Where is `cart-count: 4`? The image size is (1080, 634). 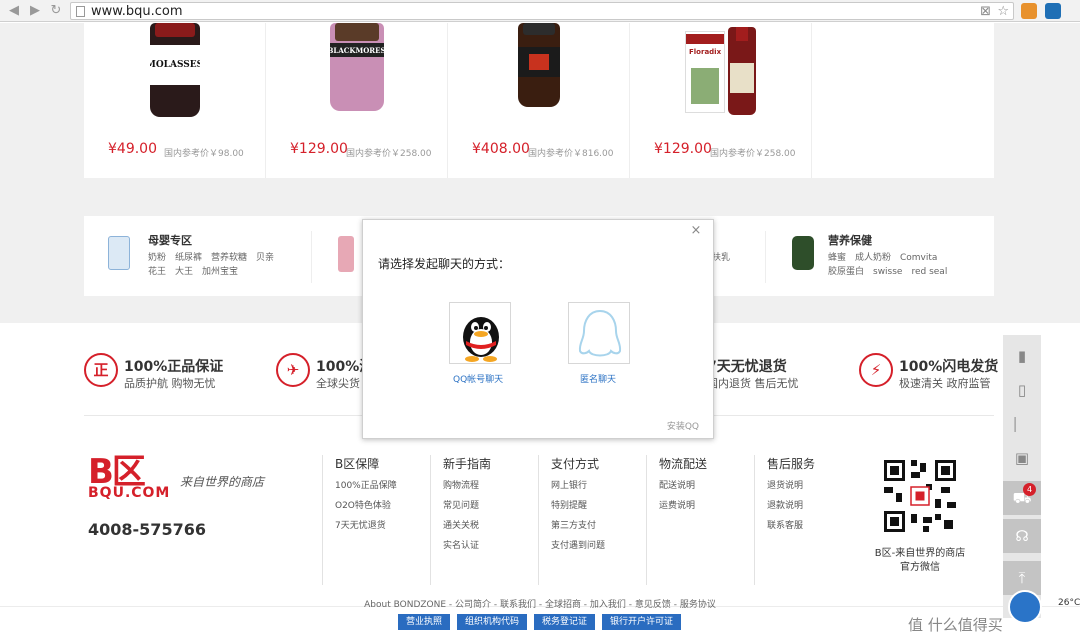 cart-count: 4 is located at coordinates (1029, 489).